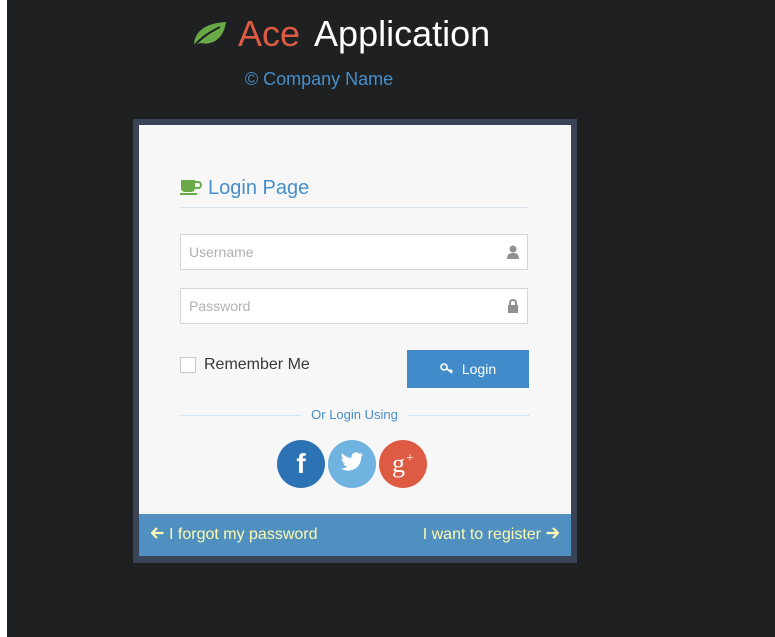  What do you see at coordinates (354, 190) in the screenshot?
I see `login-header: Login Page` at bounding box center [354, 190].